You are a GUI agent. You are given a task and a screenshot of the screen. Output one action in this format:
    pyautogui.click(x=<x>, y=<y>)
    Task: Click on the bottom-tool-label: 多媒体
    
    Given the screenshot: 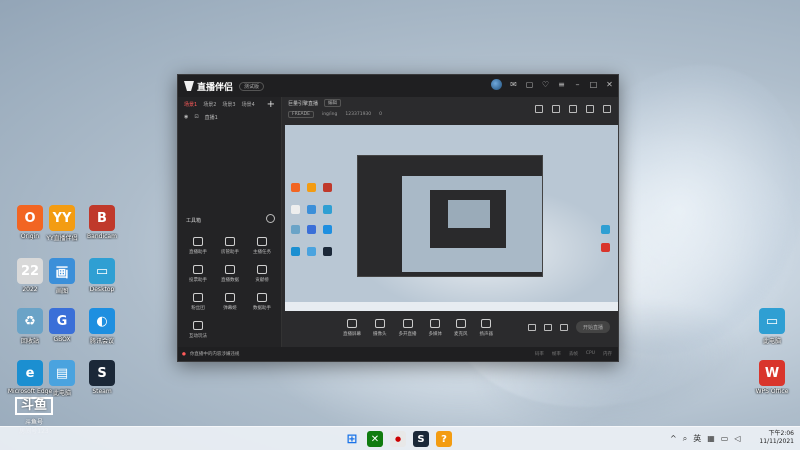 What is the action you would take?
    pyautogui.click(x=435, y=334)
    